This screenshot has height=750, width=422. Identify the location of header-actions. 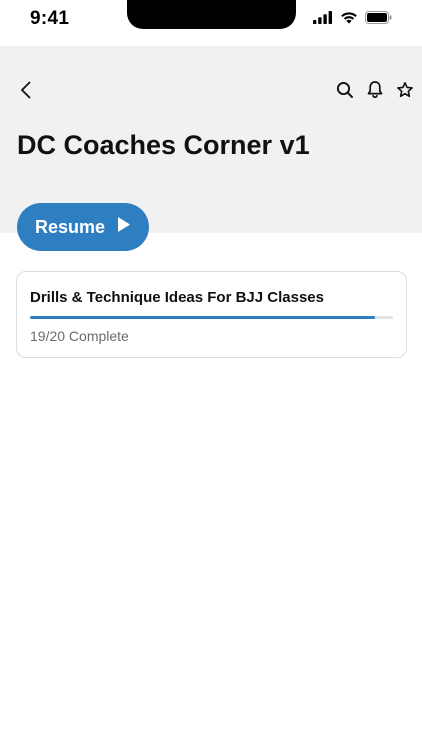
(375, 92).